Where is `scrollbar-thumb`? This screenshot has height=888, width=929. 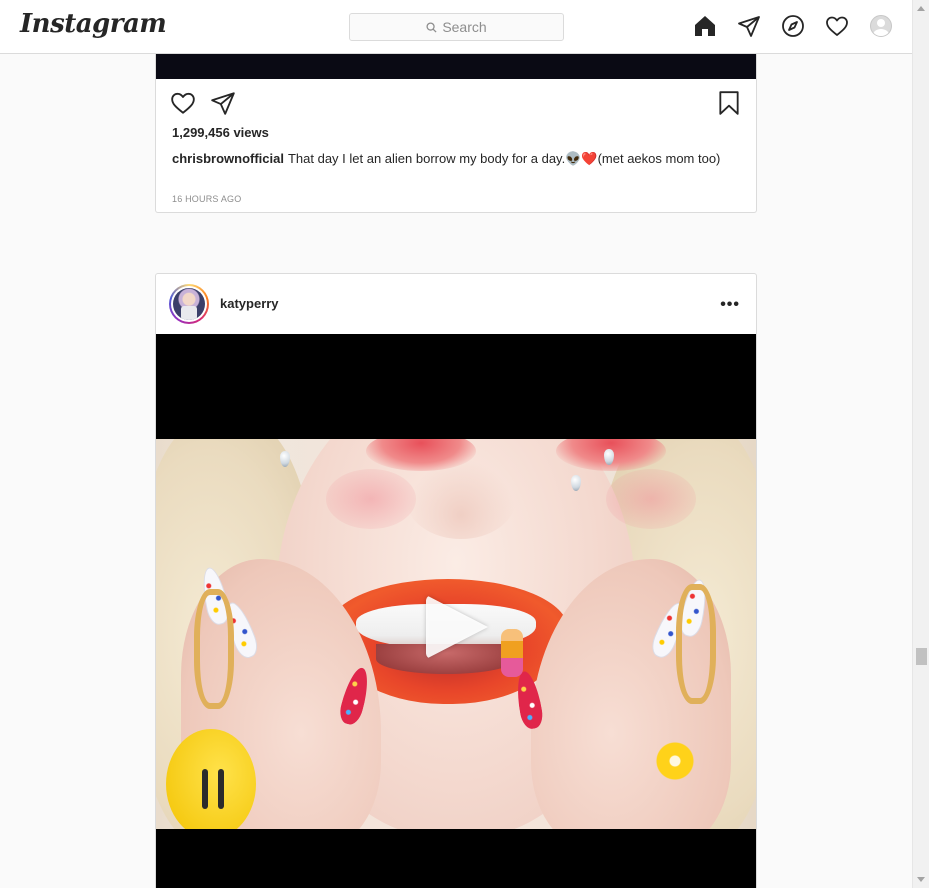
scrollbar-thumb is located at coordinates (921, 656).